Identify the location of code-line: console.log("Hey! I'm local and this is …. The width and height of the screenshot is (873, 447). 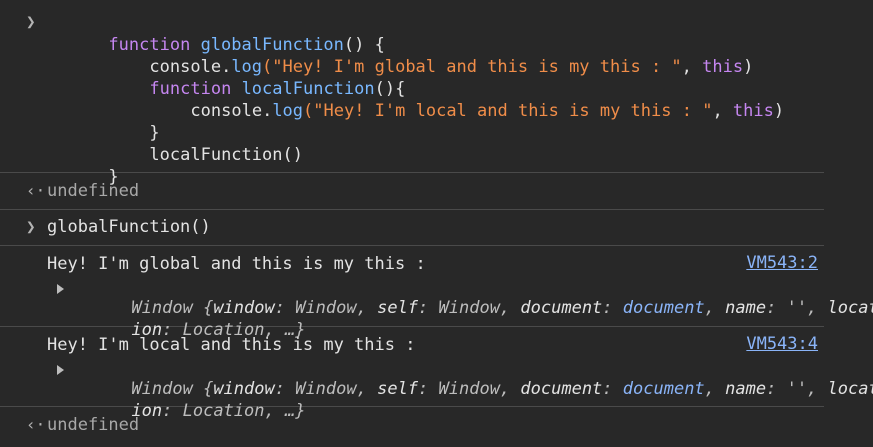
(412, 99).